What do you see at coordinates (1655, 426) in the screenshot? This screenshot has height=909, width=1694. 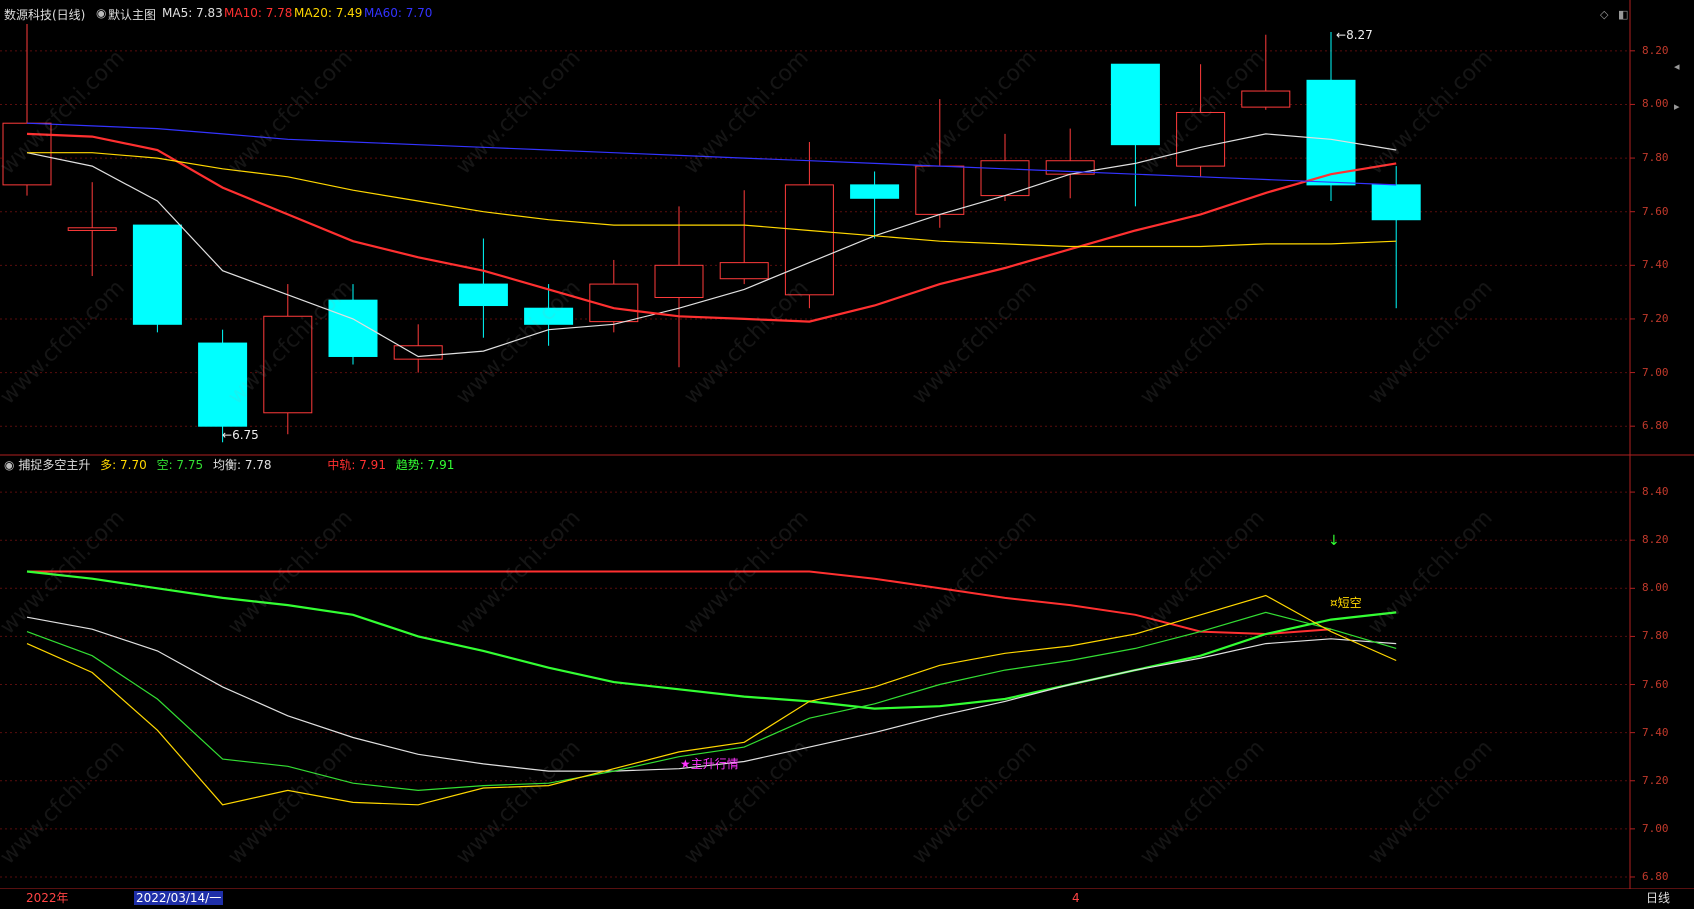 I see `main-axis-tick-label: 6.80` at bounding box center [1655, 426].